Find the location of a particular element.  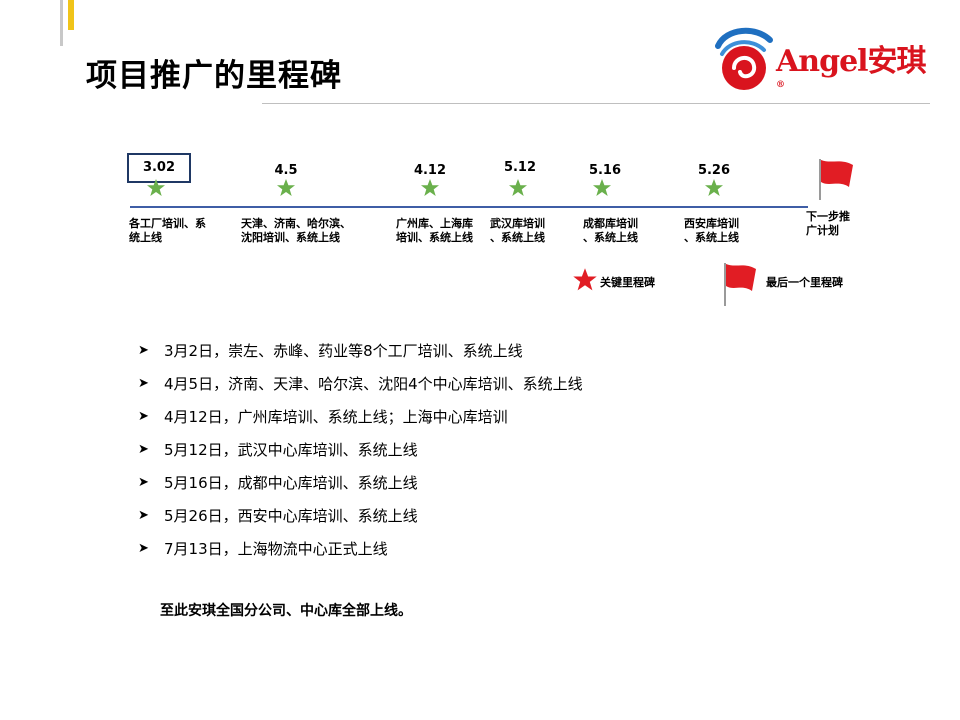

list-item: ➤ 5月26日，西安中心库培训、系统上线 is located at coordinates (278, 516).